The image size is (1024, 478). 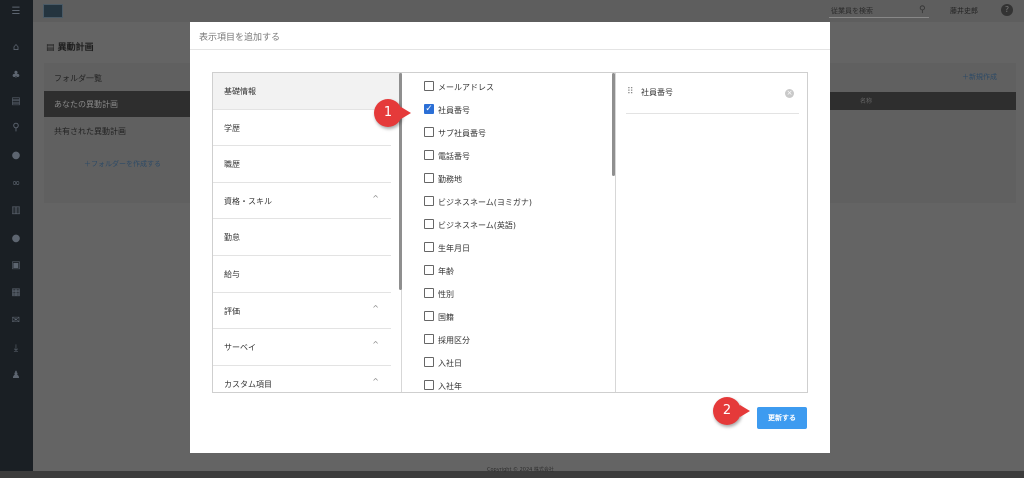 What do you see at coordinates (1007, 10) in the screenshot?
I see `help-icon: ?` at bounding box center [1007, 10].